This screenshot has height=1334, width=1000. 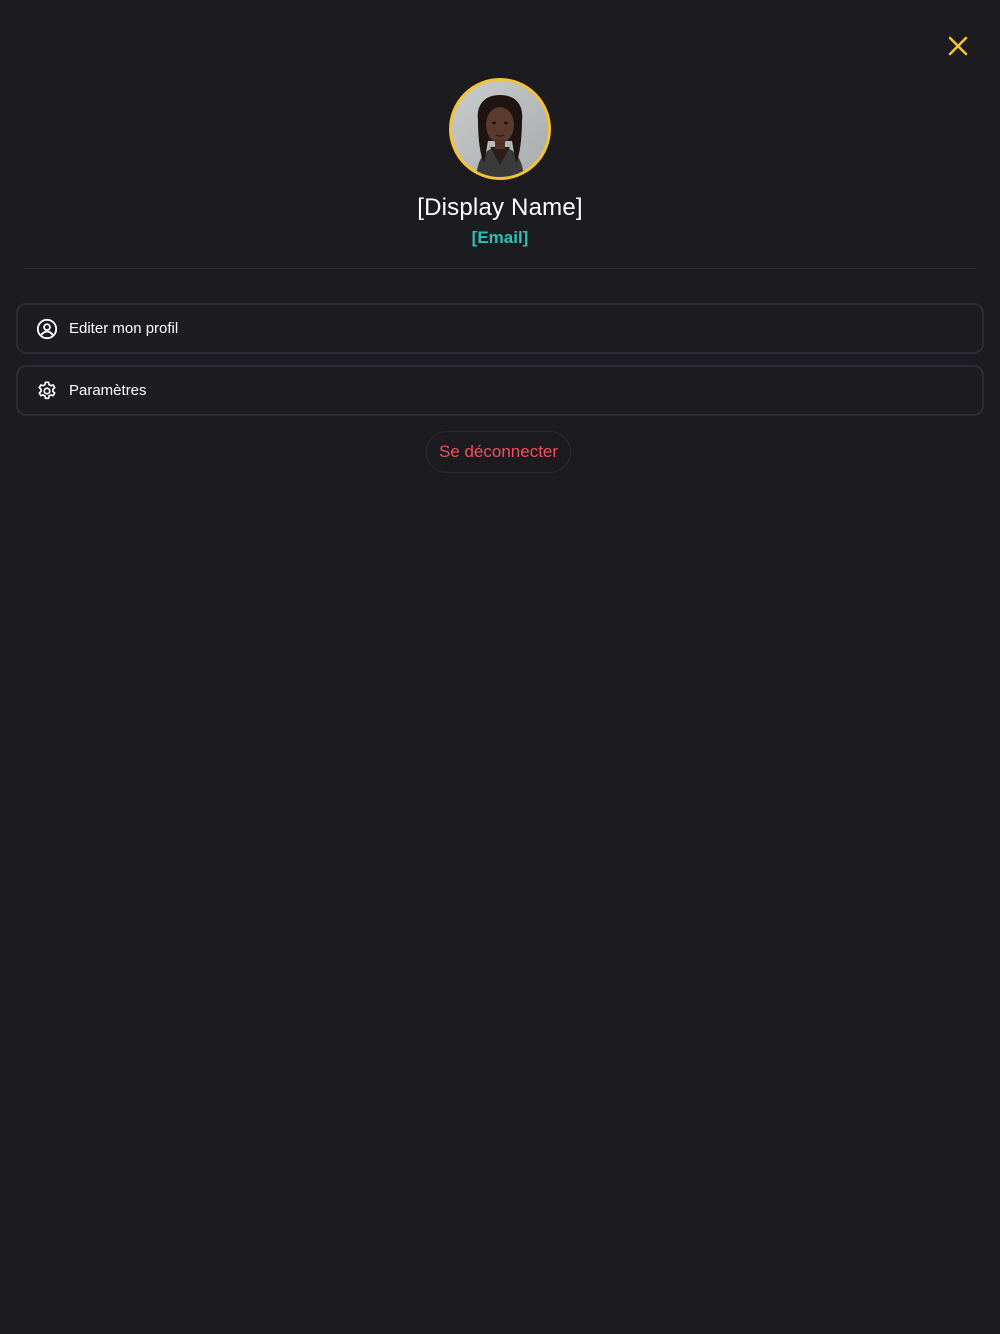 I want to click on edit-profile-button: Editer mon profil, so click(x=500, y=328).